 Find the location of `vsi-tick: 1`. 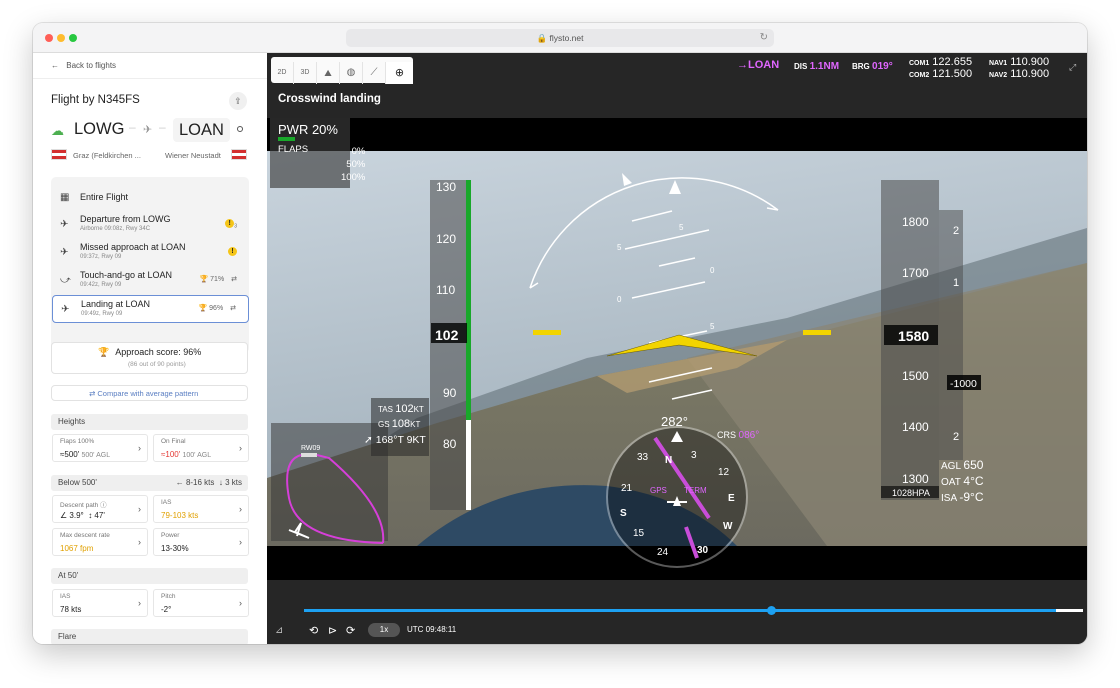

vsi-tick: 1 is located at coordinates (956, 283).